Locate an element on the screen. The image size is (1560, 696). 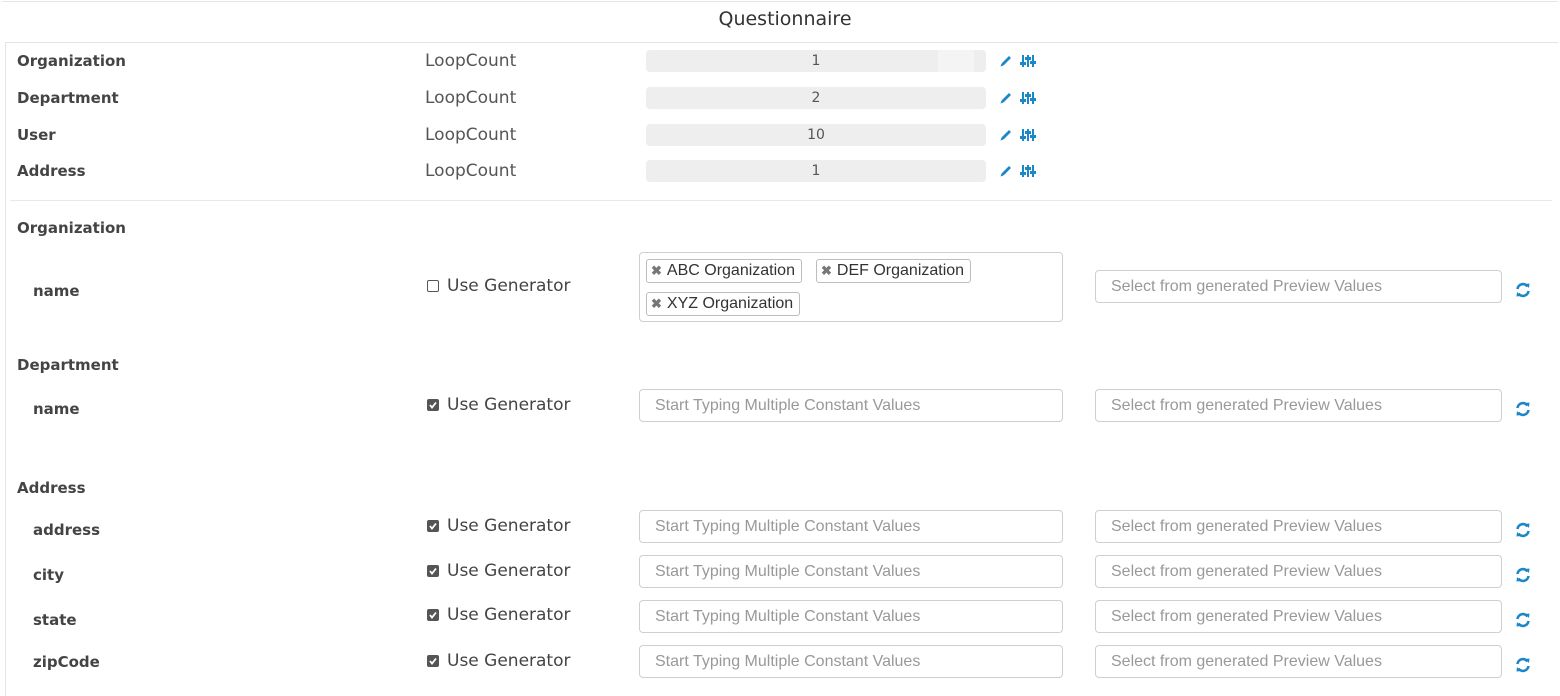
loop-entity-label: User is located at coordinates (36, 135).